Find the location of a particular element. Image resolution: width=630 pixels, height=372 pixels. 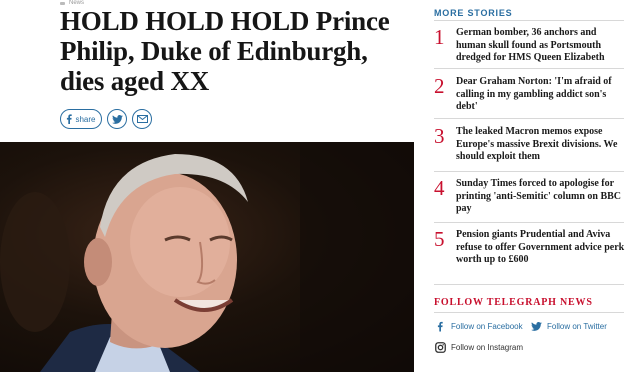

story-rank: 4 is located at coordinates (439, 188).